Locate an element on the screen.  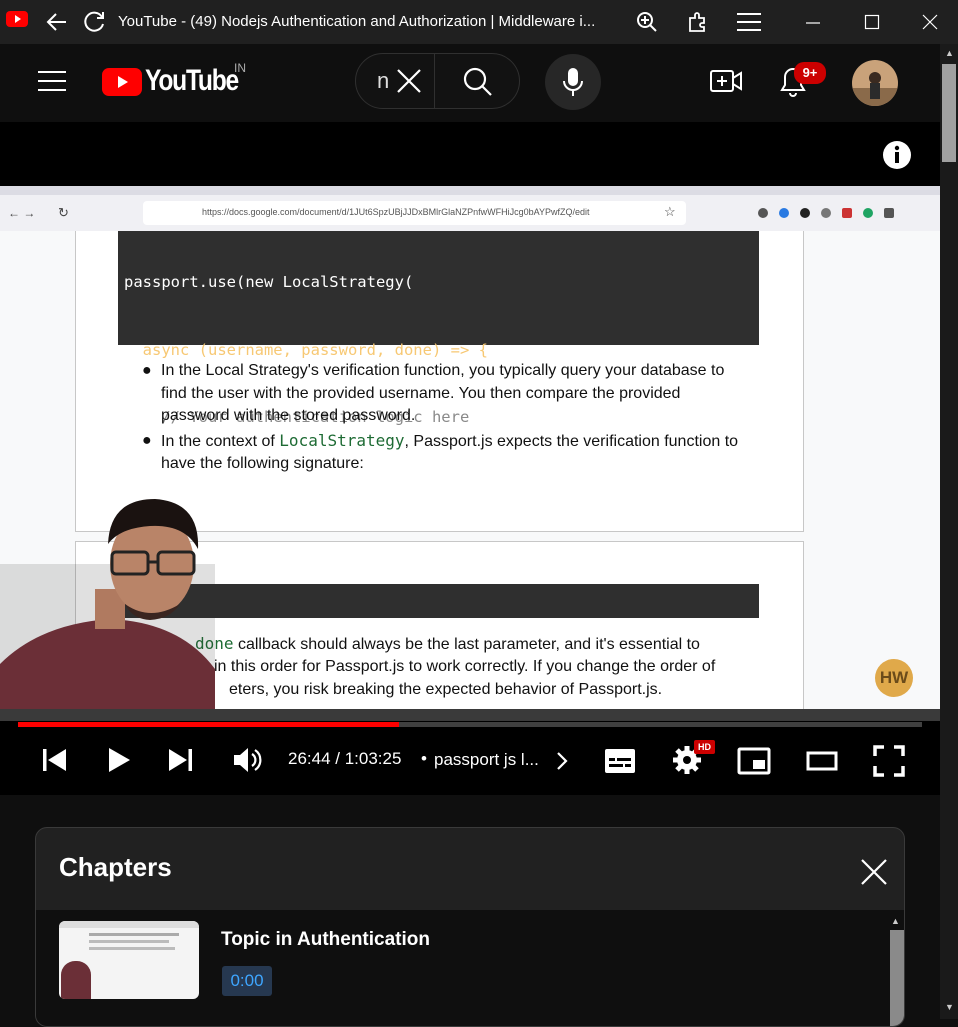
volume-icon is located at coordinates (247, 760).